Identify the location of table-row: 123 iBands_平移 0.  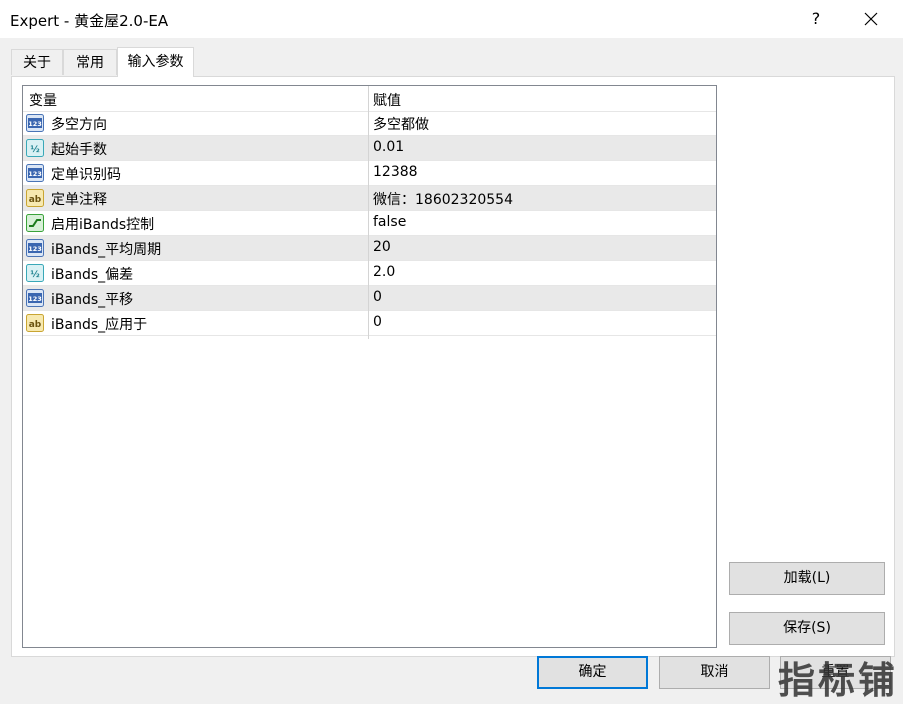
(369, 298).